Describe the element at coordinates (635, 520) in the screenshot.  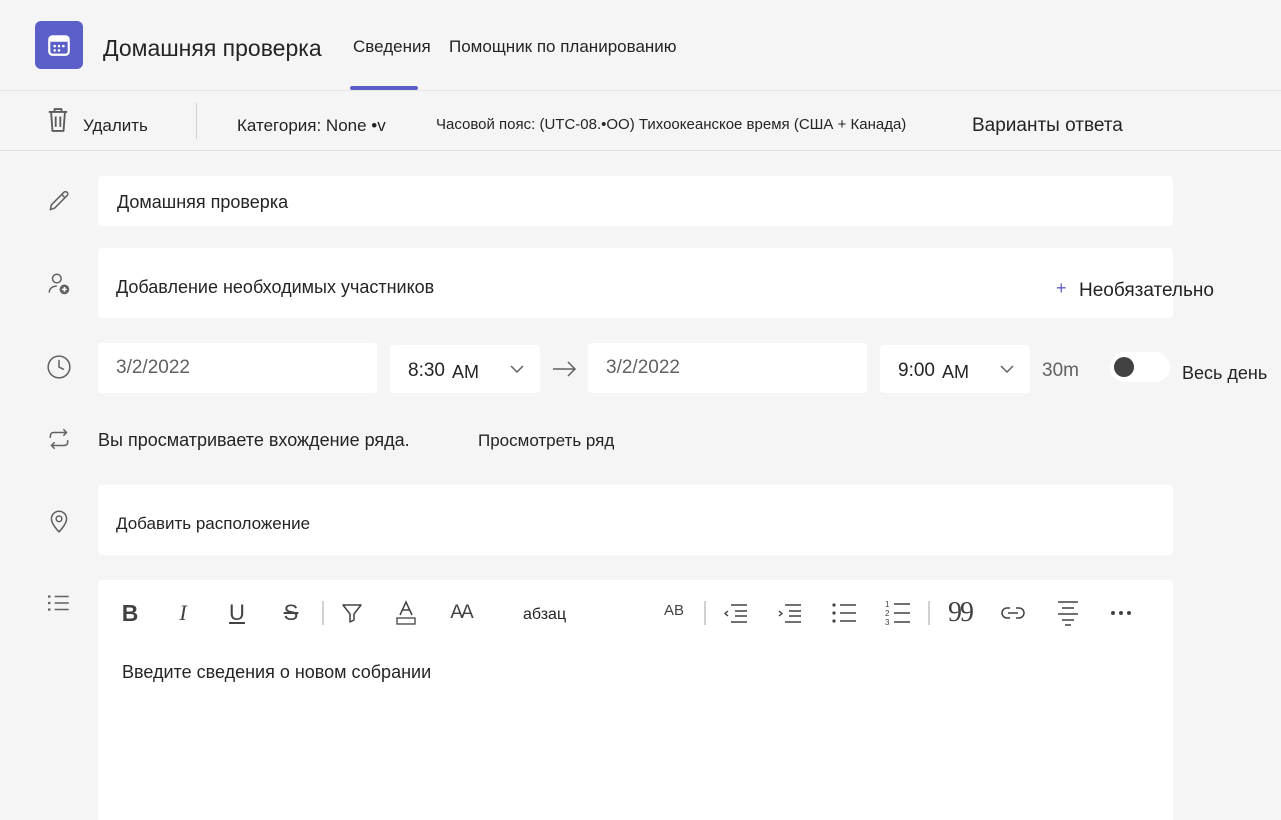
I see `location-field: Добавить расположение` at that location.